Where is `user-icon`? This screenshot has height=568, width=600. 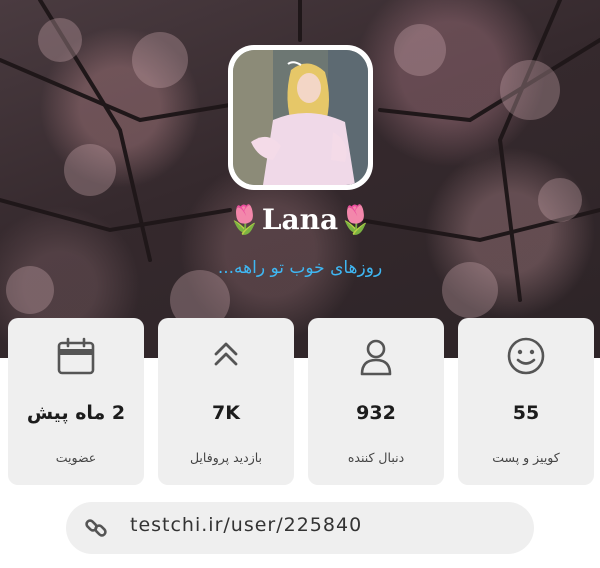
user-icon is located at coordinates (376, 356).